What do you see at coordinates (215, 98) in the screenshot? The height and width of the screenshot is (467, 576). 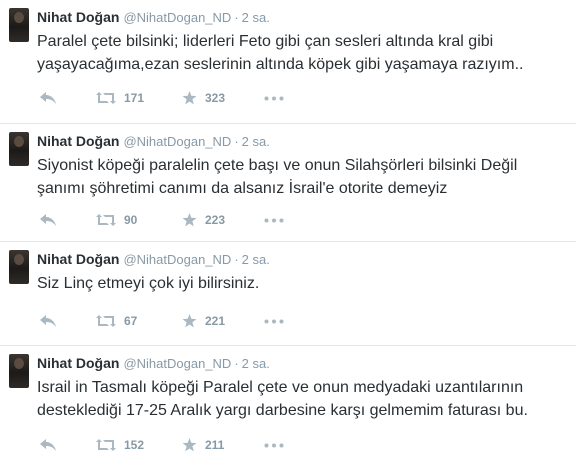 I see `favorite-count: 323` at bounding box center [215, 98].